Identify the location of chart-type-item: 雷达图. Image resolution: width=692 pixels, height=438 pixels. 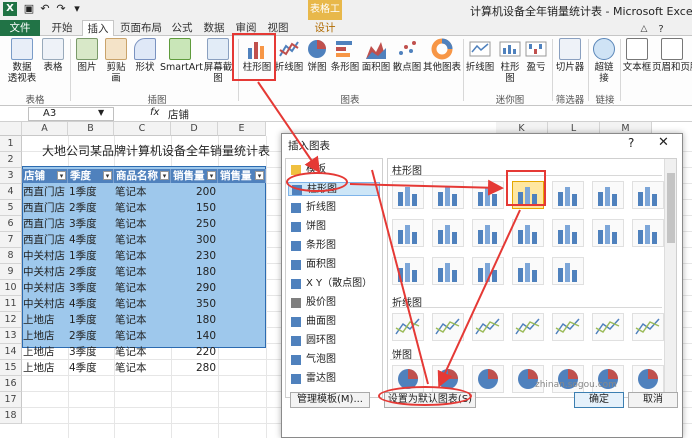
(334, 379).